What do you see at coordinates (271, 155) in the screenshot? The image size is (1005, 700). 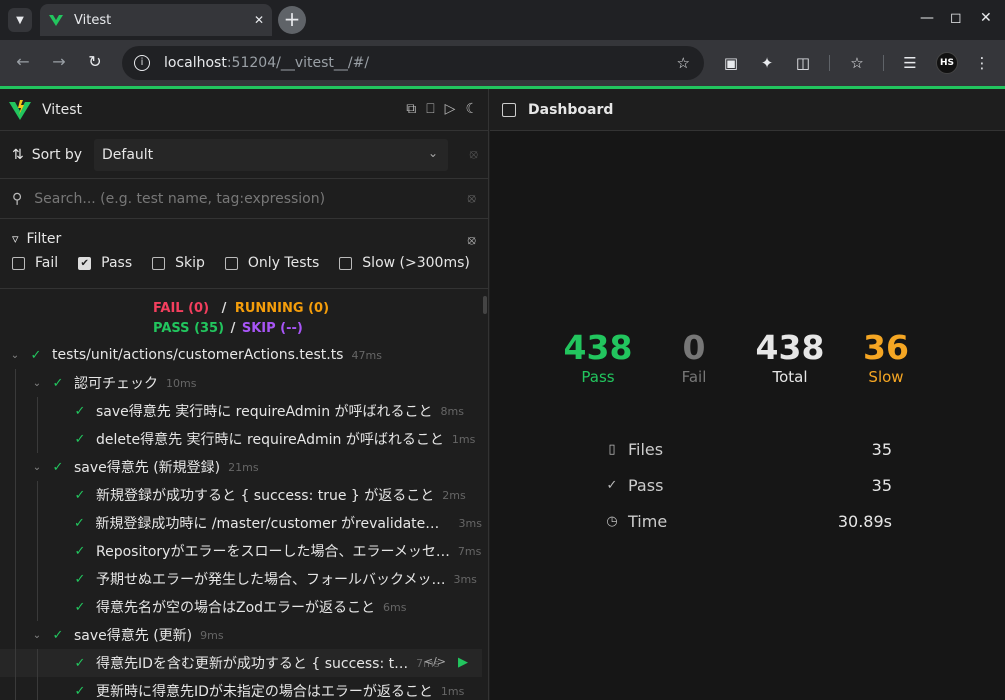 I see `sort-select: Default ⌄` at bounding box center [271, 155].